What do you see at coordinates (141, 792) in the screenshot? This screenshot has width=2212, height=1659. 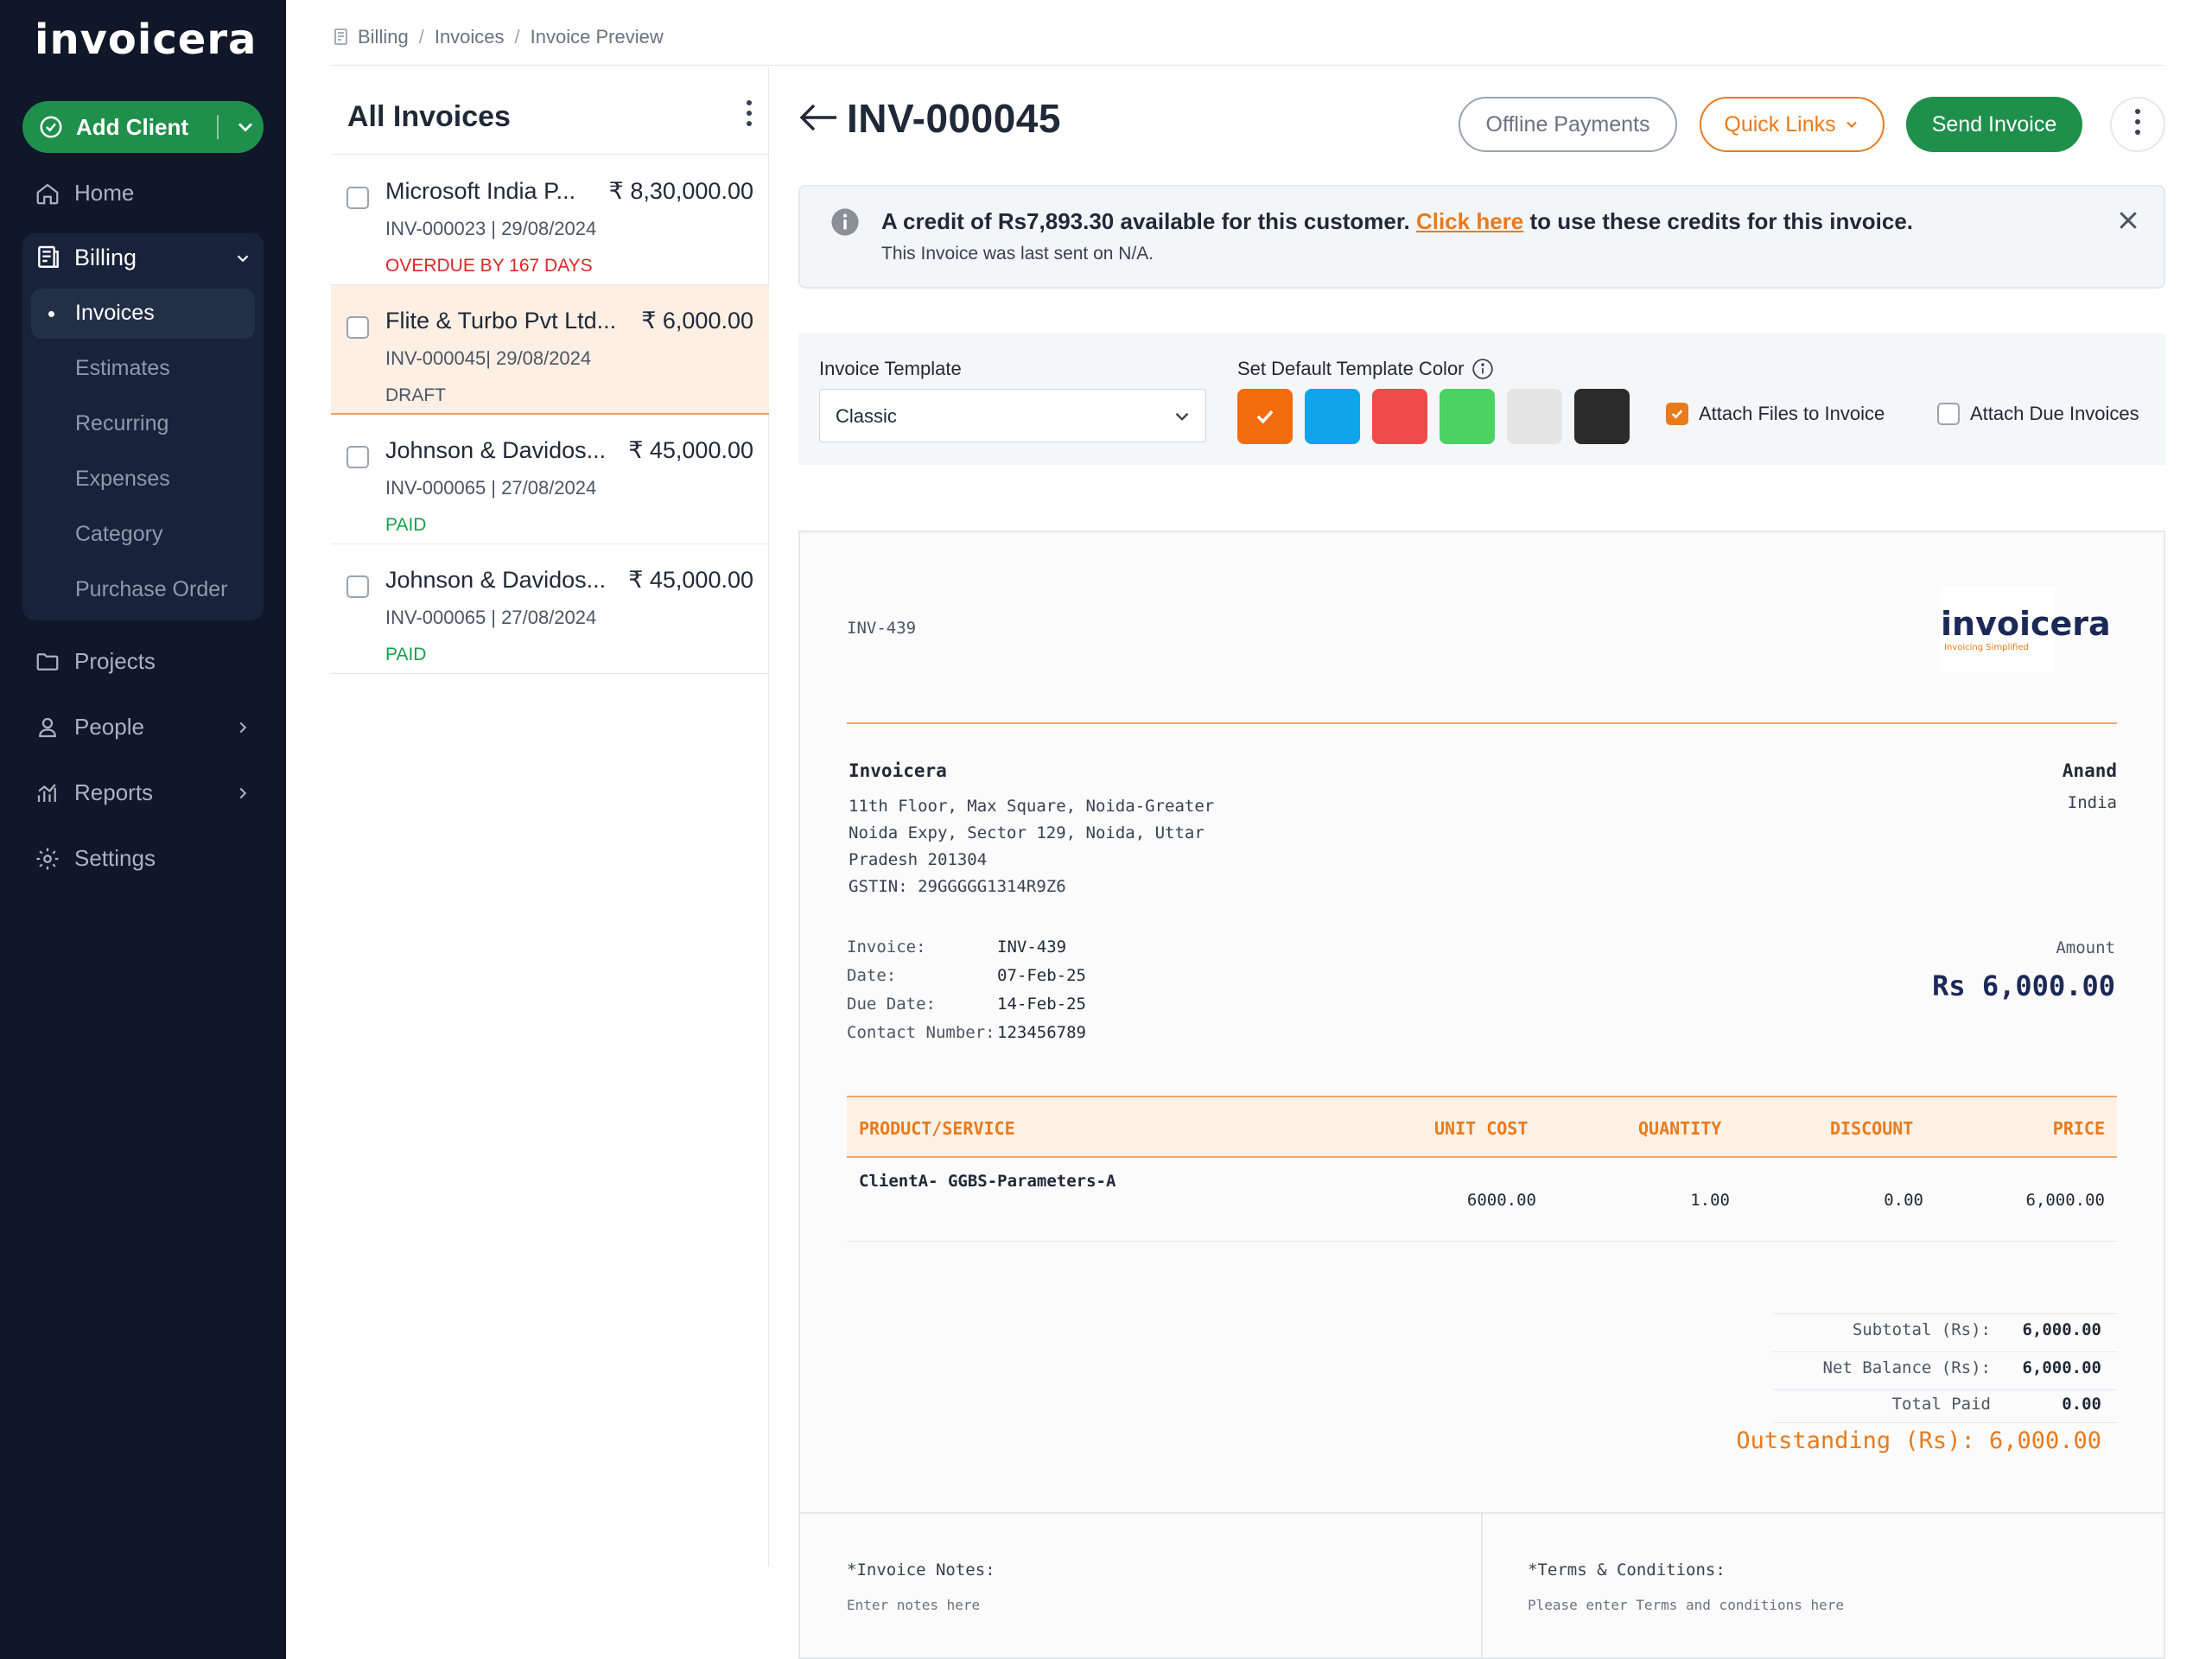 I see `nav-reports: Reports` at bounding box center [141, 792].